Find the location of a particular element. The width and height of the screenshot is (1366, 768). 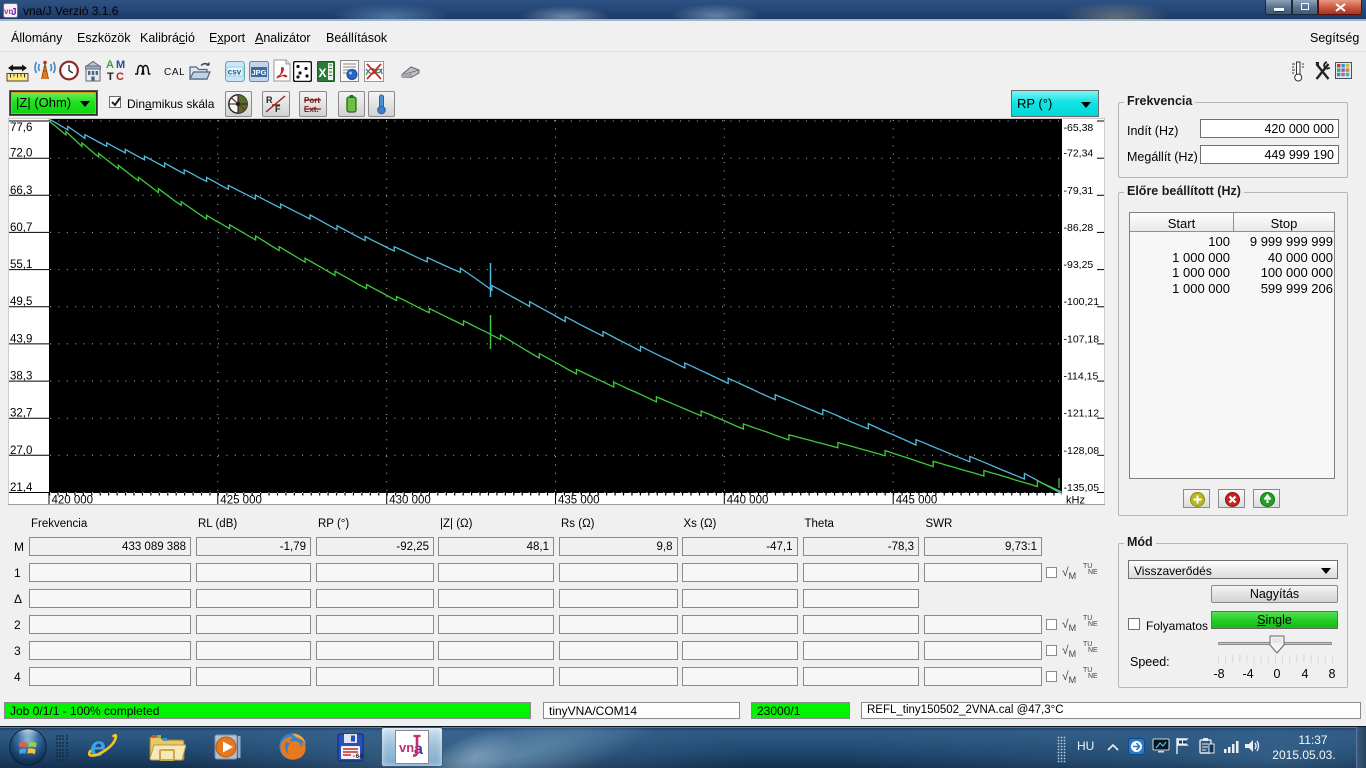

svg-text: 66,3 is located at coordinates (21, 191).